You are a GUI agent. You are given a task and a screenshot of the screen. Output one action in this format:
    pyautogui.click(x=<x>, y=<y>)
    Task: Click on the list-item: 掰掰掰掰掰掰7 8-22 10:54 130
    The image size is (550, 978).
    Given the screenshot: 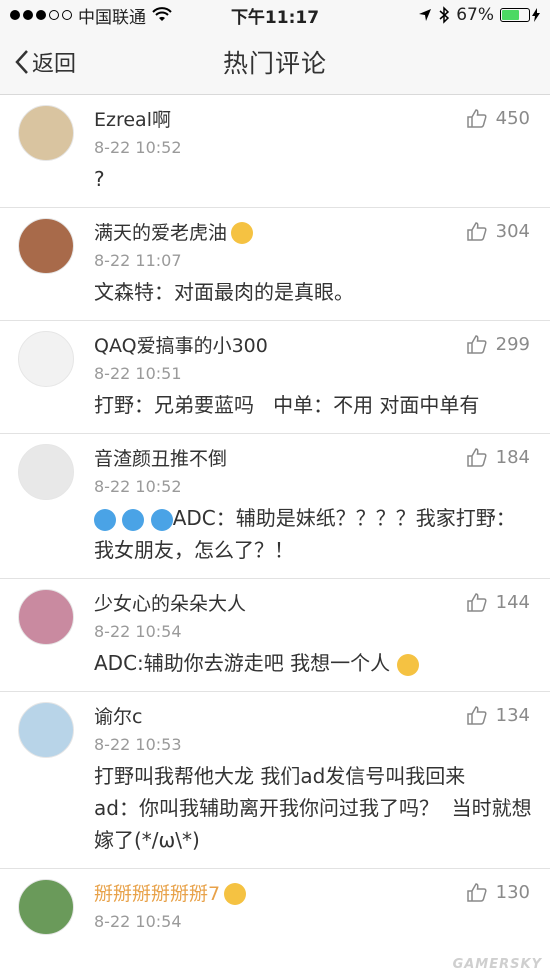 What is the action you would take?
    pyautogui.click(x=275, y=902)
    